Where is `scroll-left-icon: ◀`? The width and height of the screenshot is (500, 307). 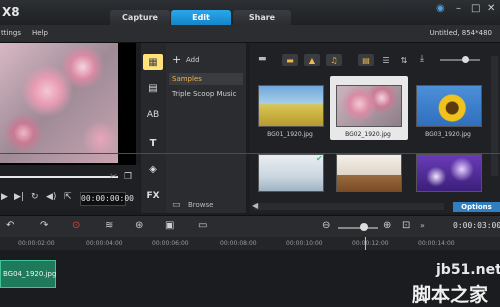
scroll-left-icon: ◀ is located at coordinates (255, 205).